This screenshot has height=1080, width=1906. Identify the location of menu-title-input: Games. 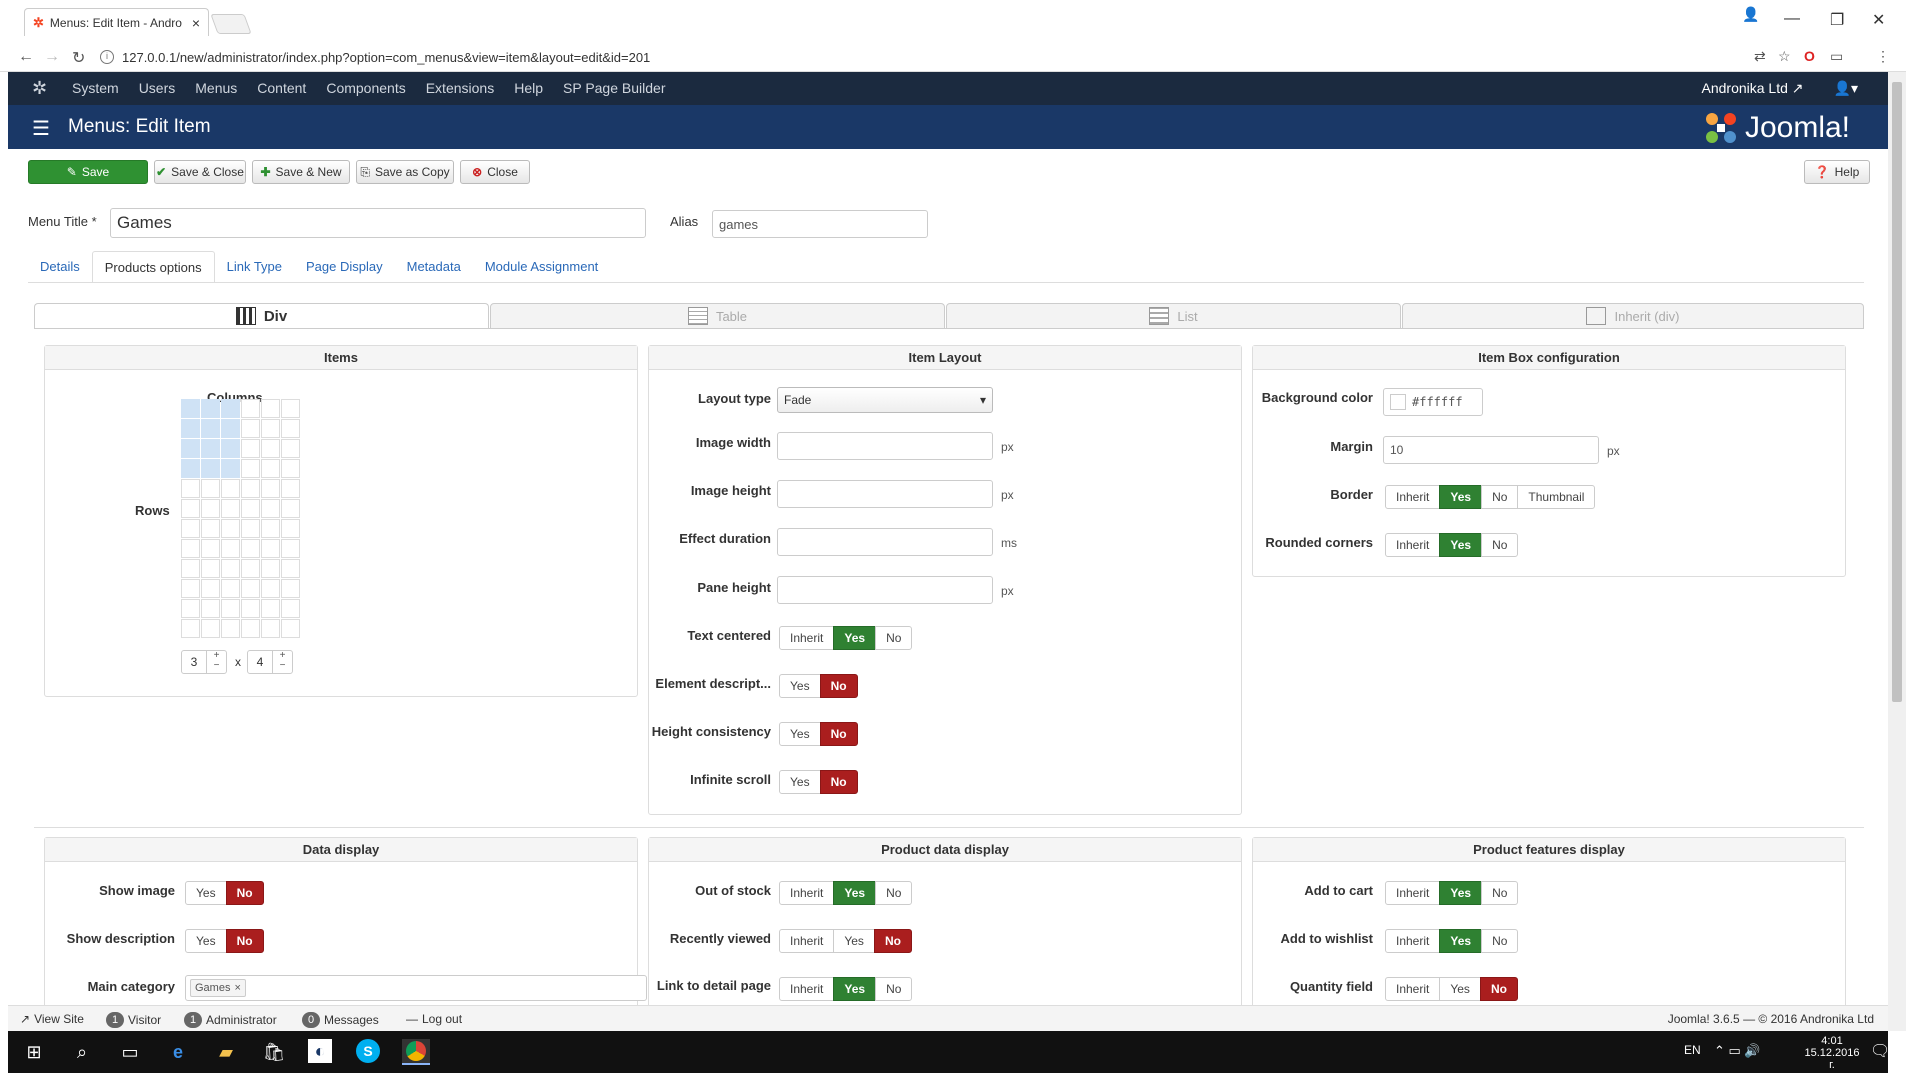
(378, 223).